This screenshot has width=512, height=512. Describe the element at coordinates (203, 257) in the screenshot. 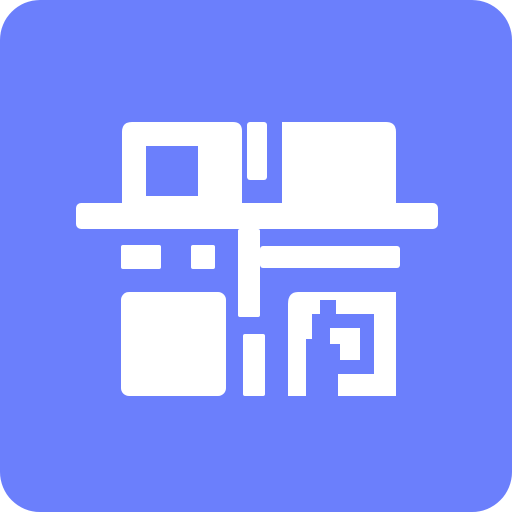

I see `module-b` at that location.